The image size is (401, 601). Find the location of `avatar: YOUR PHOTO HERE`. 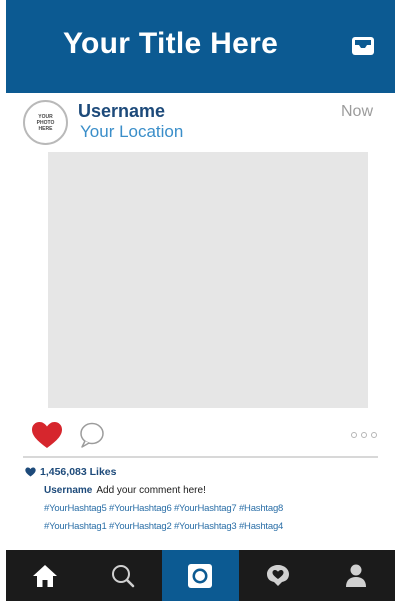

avatar: YOUR PHOTO HERE is located at coordinates (45, 122).